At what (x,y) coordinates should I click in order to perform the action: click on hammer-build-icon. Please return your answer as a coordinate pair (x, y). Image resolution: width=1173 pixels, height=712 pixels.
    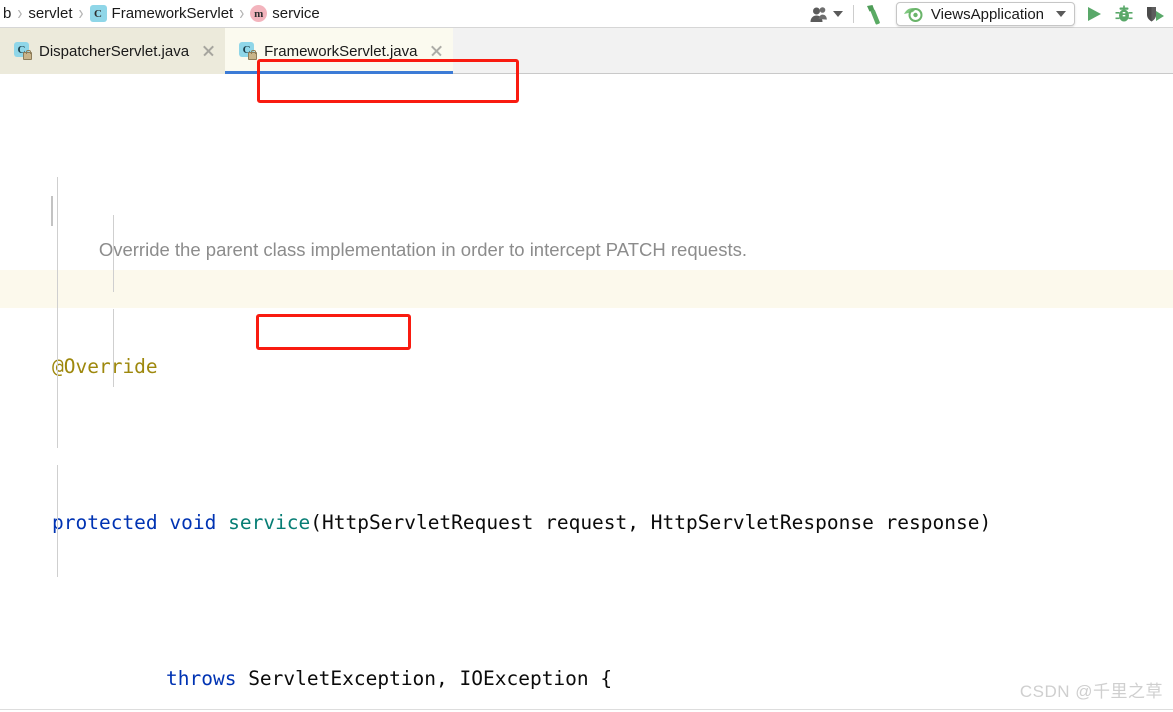
    Looking at the image, I should click on (873, 15).